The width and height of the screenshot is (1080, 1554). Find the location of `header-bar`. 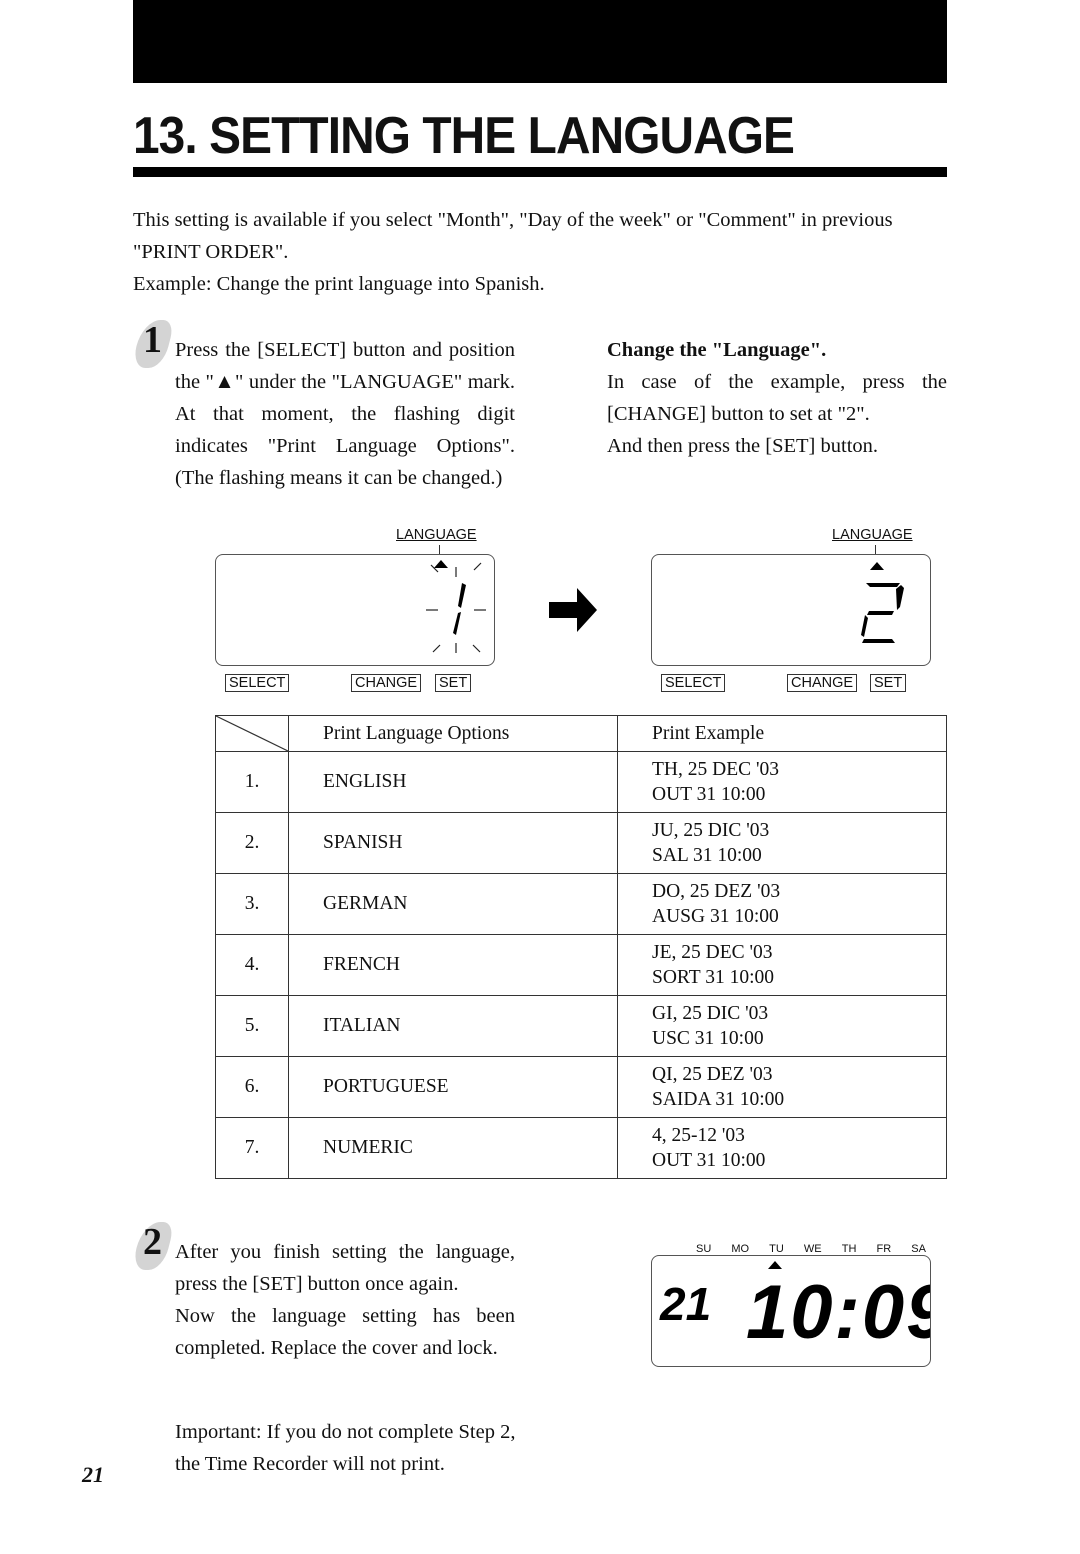

header-bar is located at coordinates (540, 41).